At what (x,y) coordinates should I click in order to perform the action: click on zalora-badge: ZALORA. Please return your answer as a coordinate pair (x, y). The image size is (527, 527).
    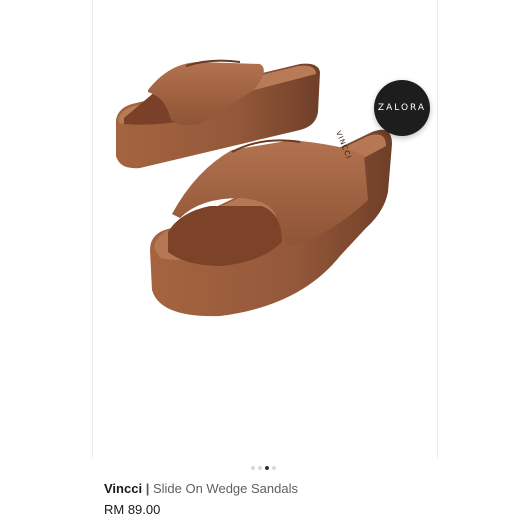
    Looking at the image, I should click on (402, 108).